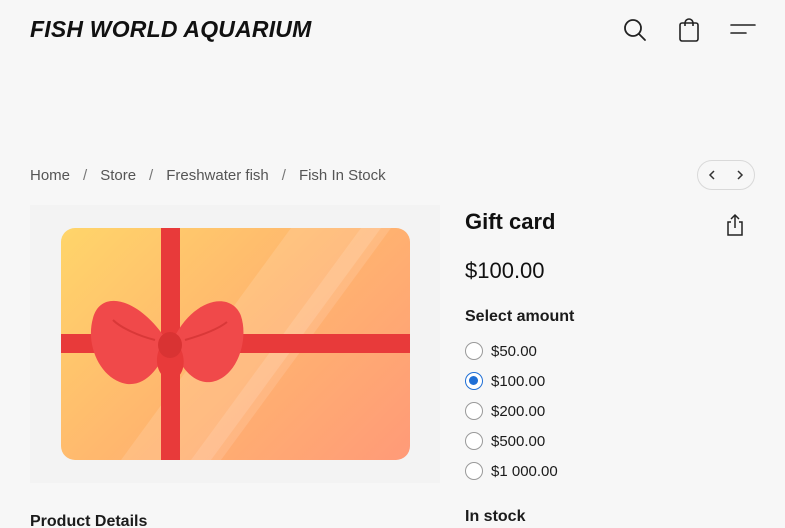 This screenshot has height=528, width=785. I want to click on amount-option-500: $500.00, so click(511, 441).